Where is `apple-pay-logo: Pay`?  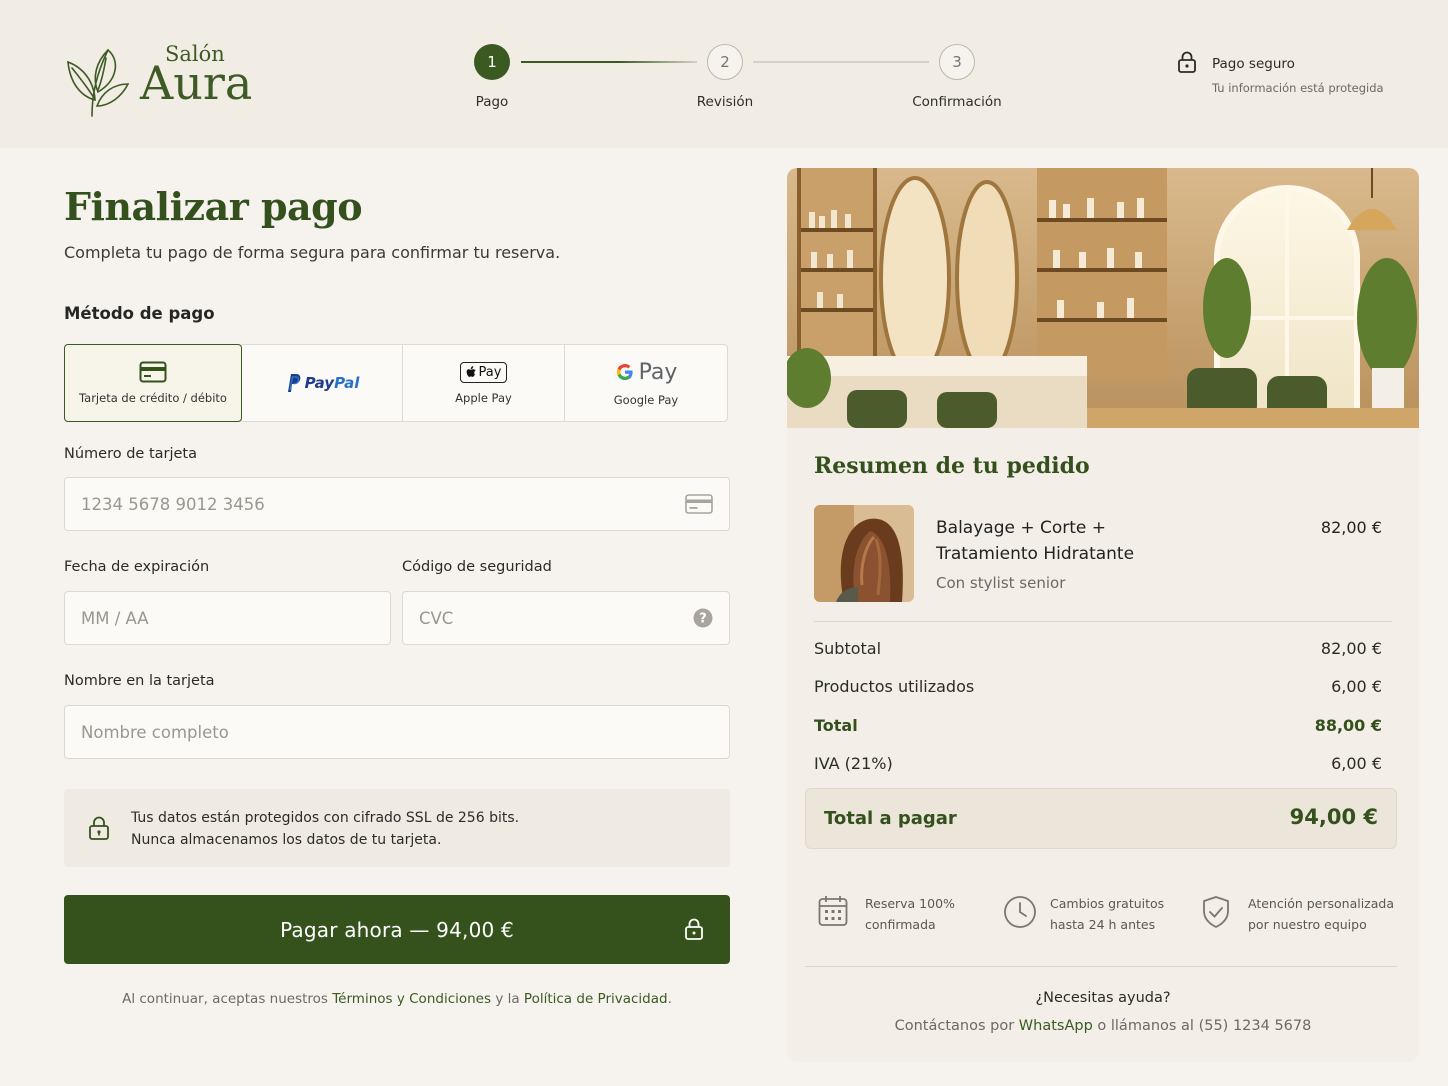
apple-pay-logo: Pay is located at coordinates (483, 372).